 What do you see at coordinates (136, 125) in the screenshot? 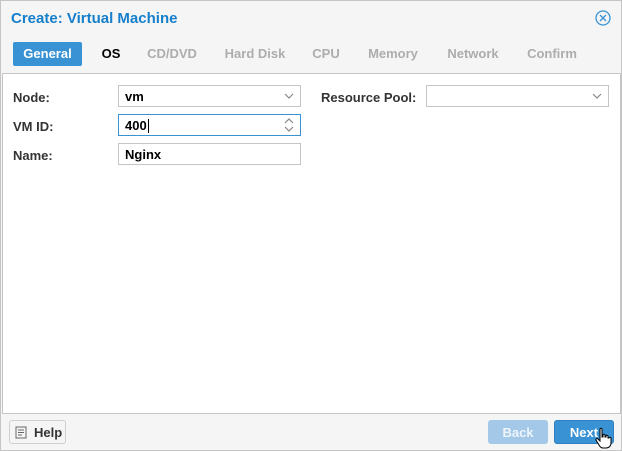
I see `vmid-value: 400` at bounding box center [136, 125].